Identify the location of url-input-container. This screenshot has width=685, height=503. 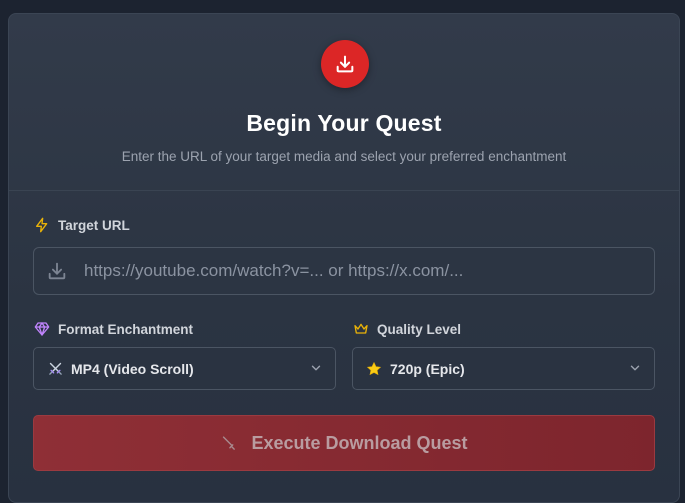
(344, 271).